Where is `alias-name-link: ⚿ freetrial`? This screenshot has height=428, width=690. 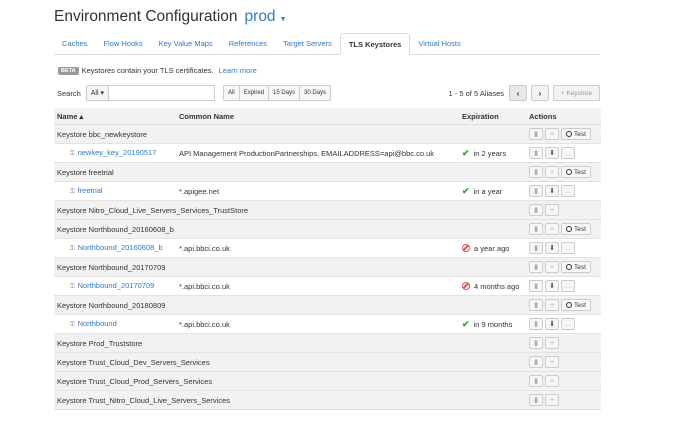 alias-name-link: ⚿ freetrial is located at coordinates (86, 191).